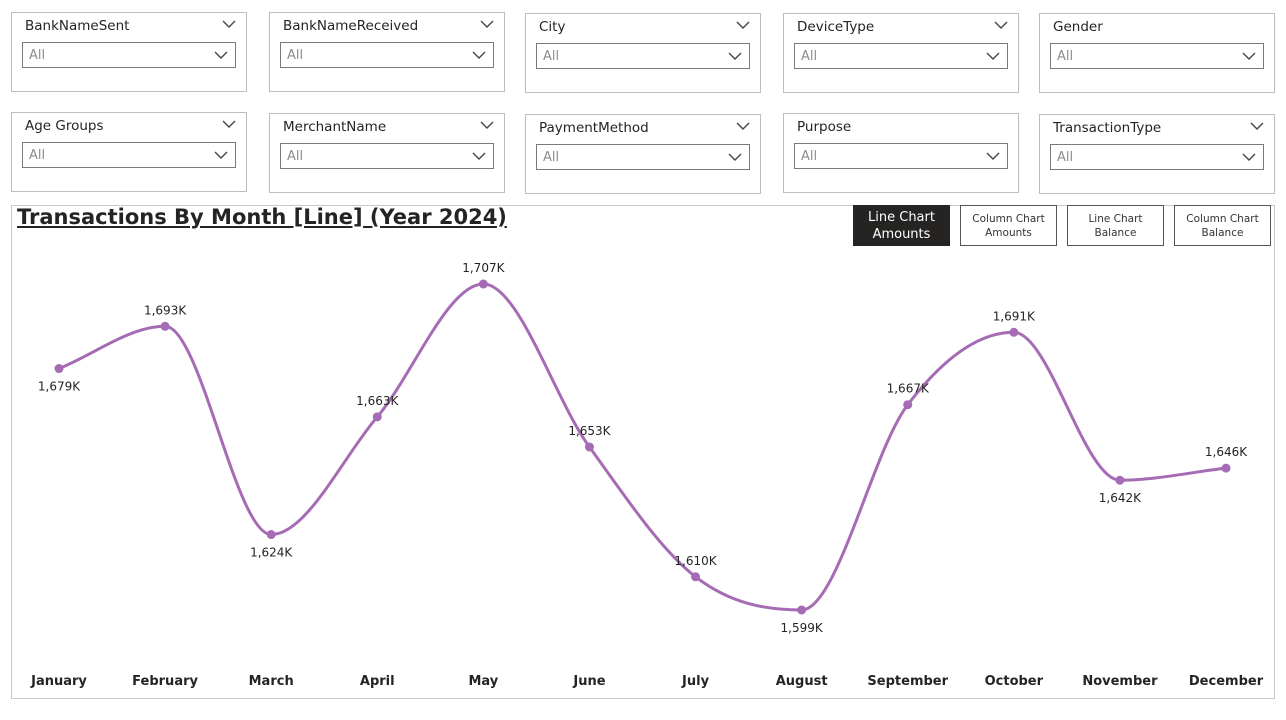 The height and width of the screenshot is (720, 1286). I want to click on x-tick-label: July, so click(695, 681).